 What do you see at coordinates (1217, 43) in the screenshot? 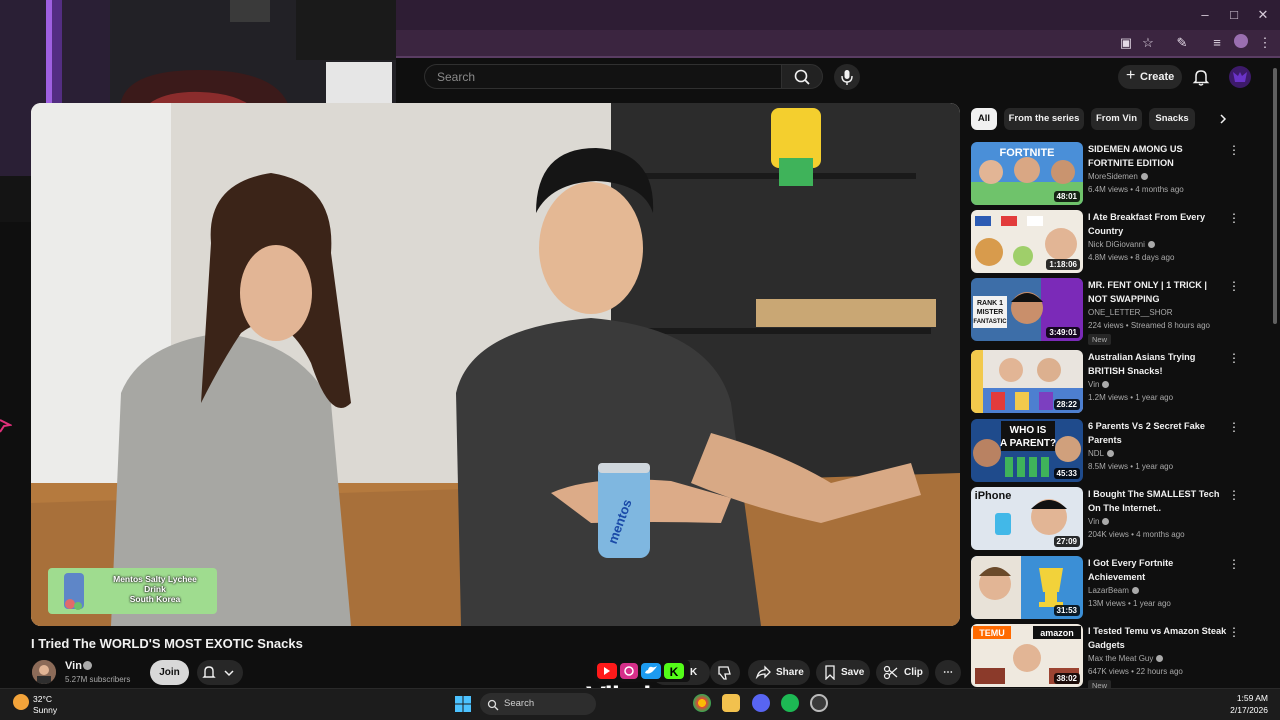
I see `reading-list-icon: ≡` at bounding box center [1217, 43].